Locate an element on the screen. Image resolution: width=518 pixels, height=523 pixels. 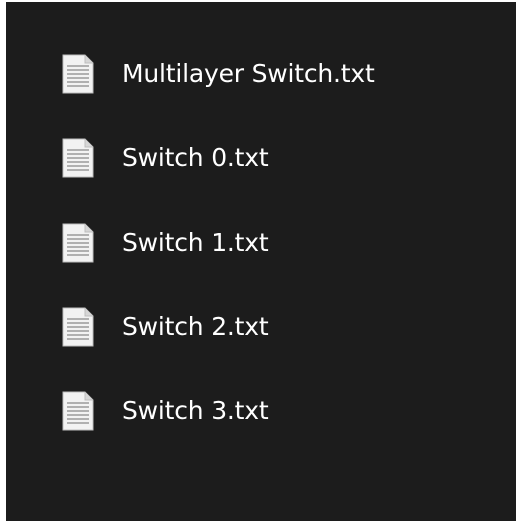
file-name: Switch 2.txt is located at coordinates (195, 326).